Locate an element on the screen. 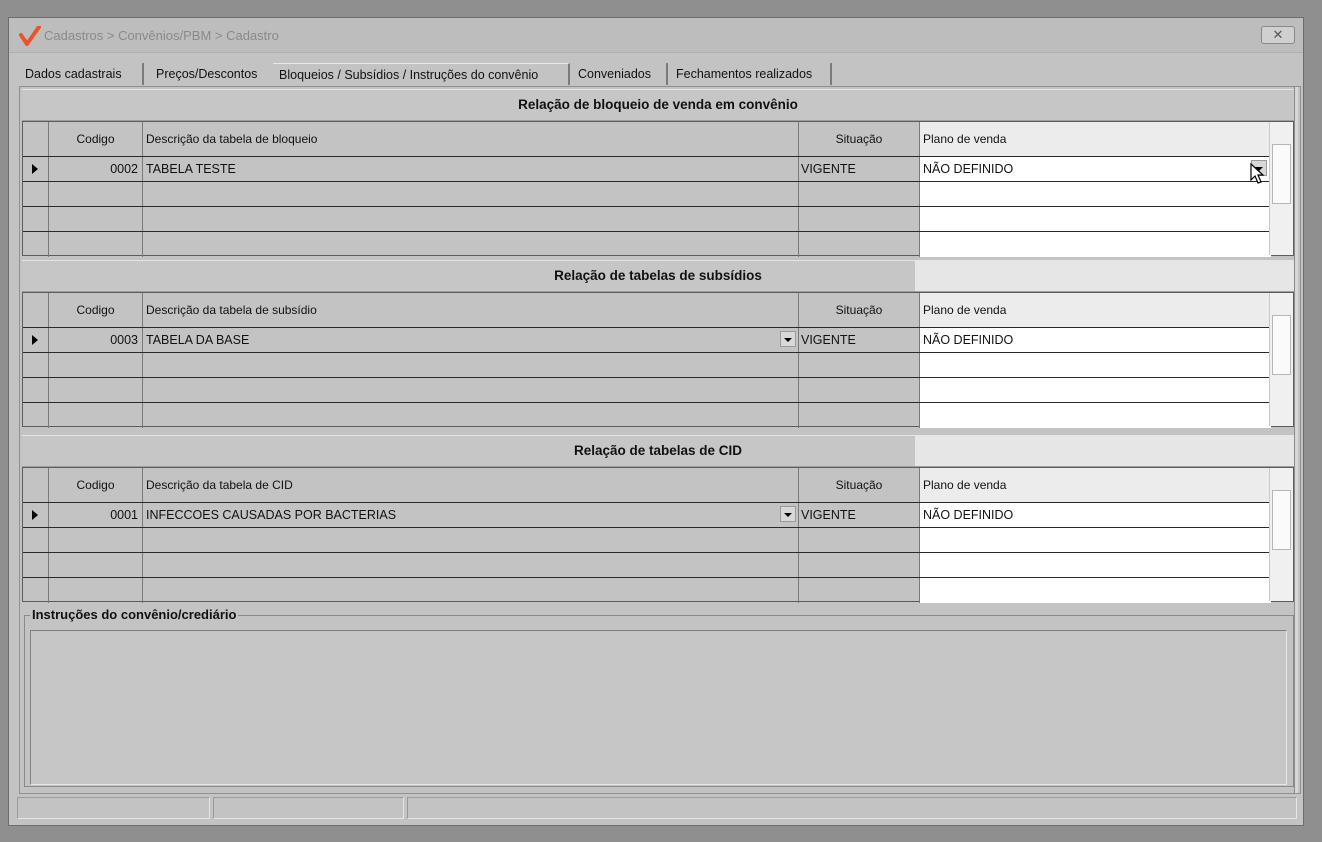  cell-descricao: TABELA TESTE is located at coordinates (471, 169).